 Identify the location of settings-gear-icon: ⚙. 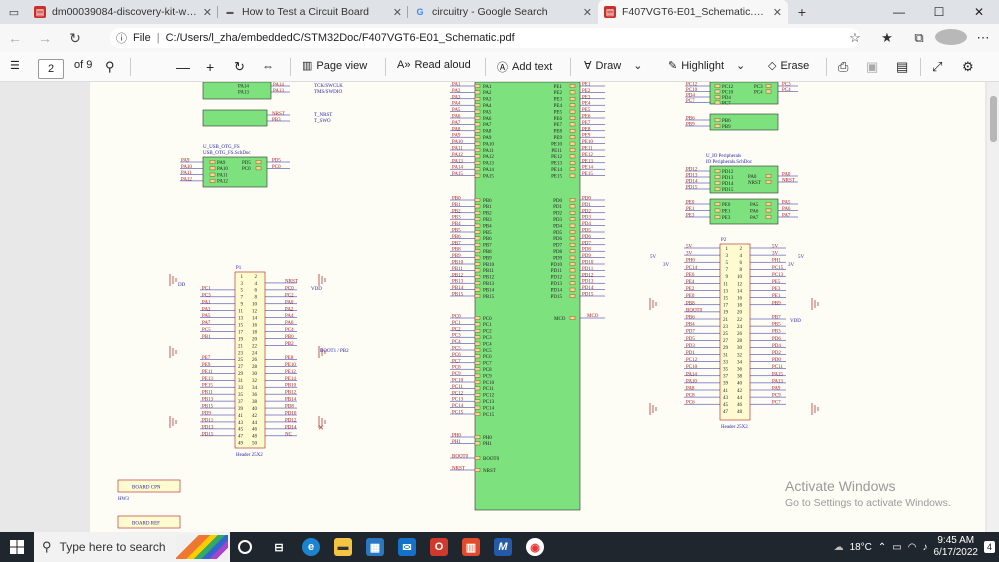
(968, 67).